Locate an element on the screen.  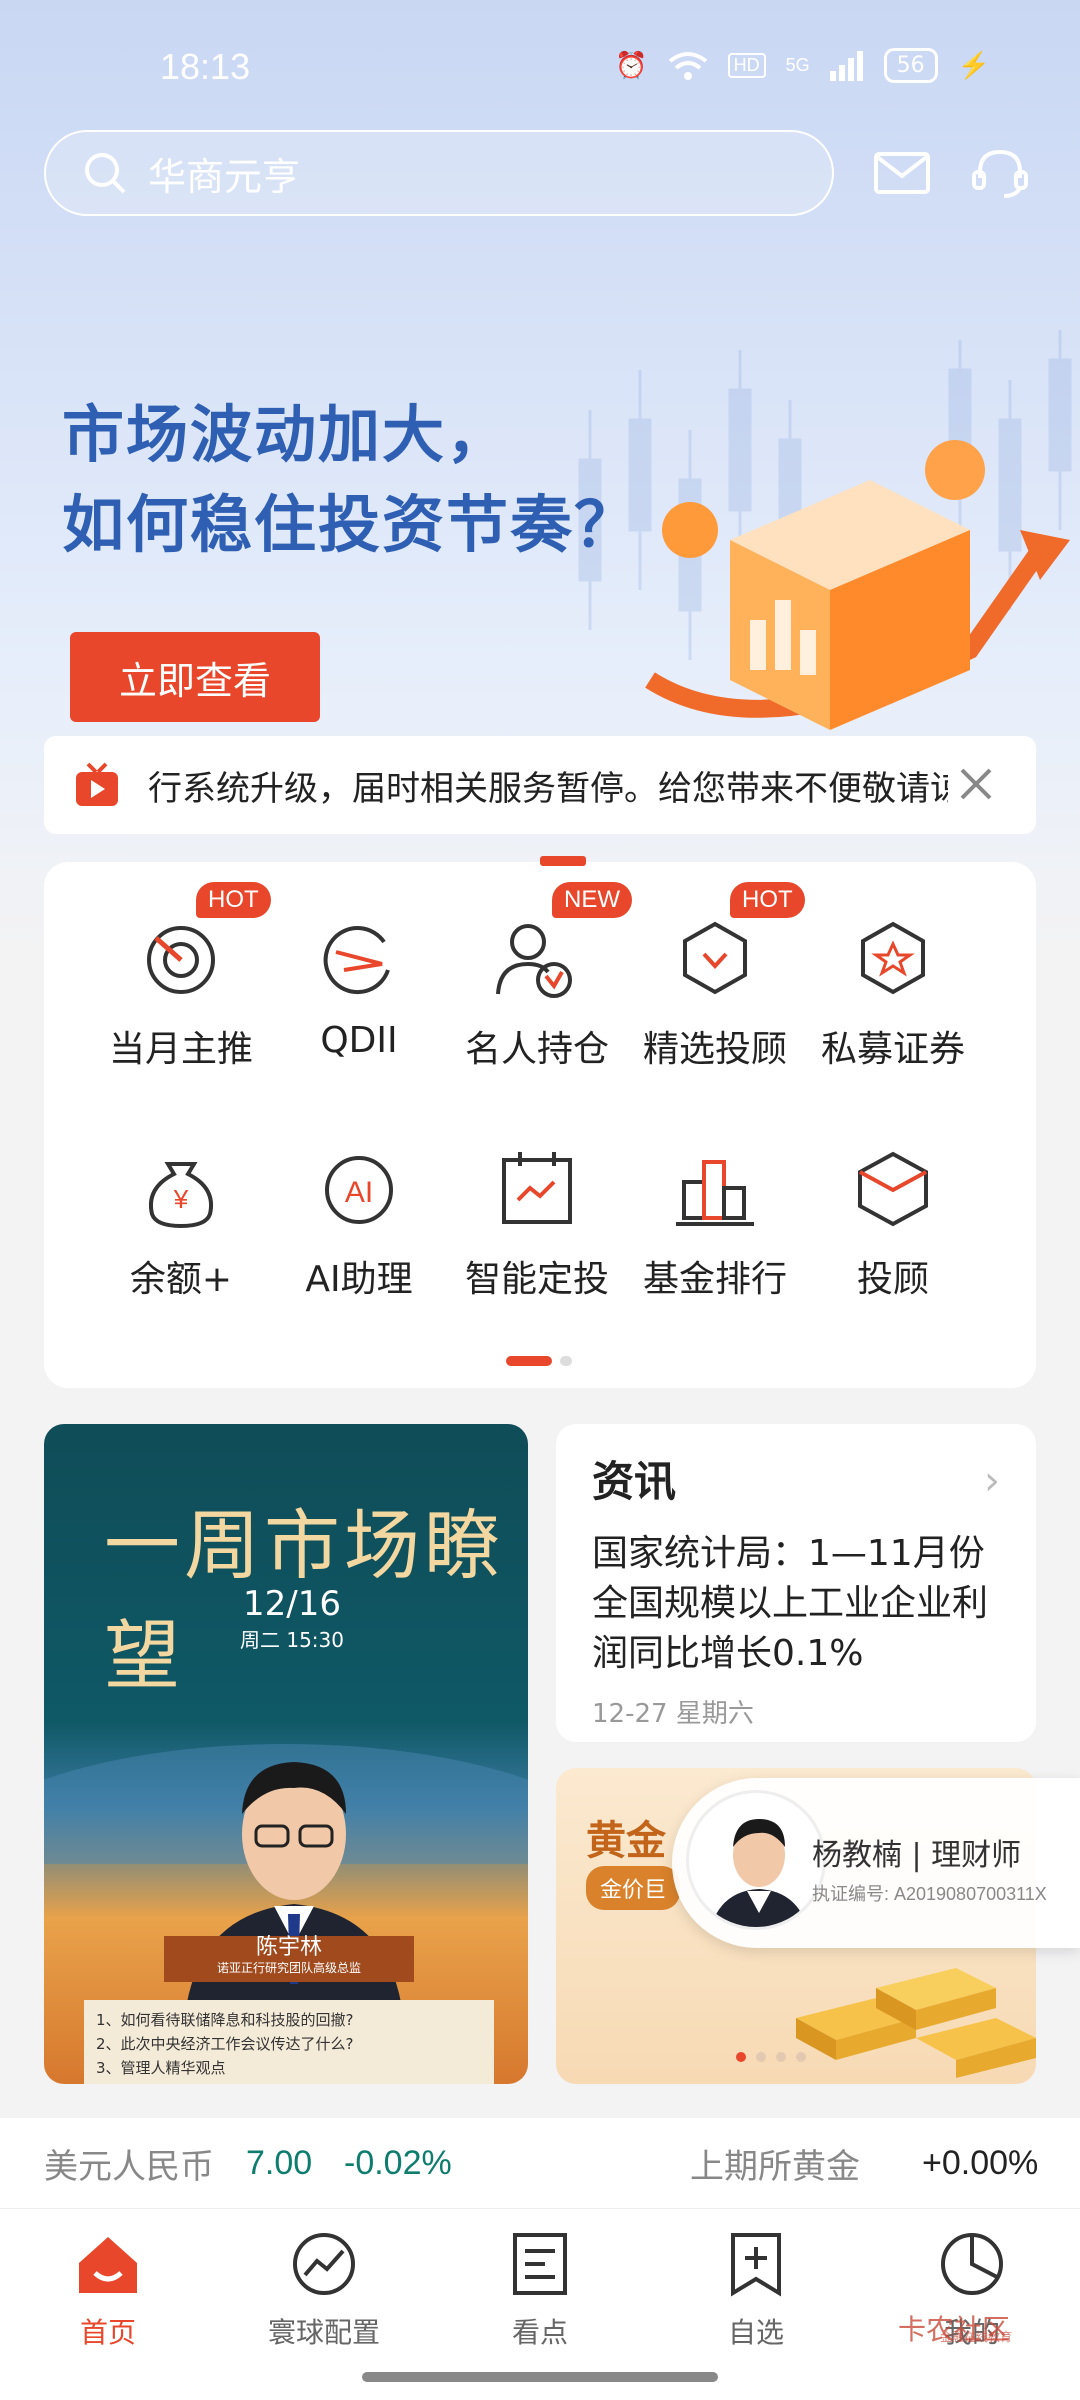
advisor-name: 杨教楠 | 理财师 is located at coordinates (917, 1855).